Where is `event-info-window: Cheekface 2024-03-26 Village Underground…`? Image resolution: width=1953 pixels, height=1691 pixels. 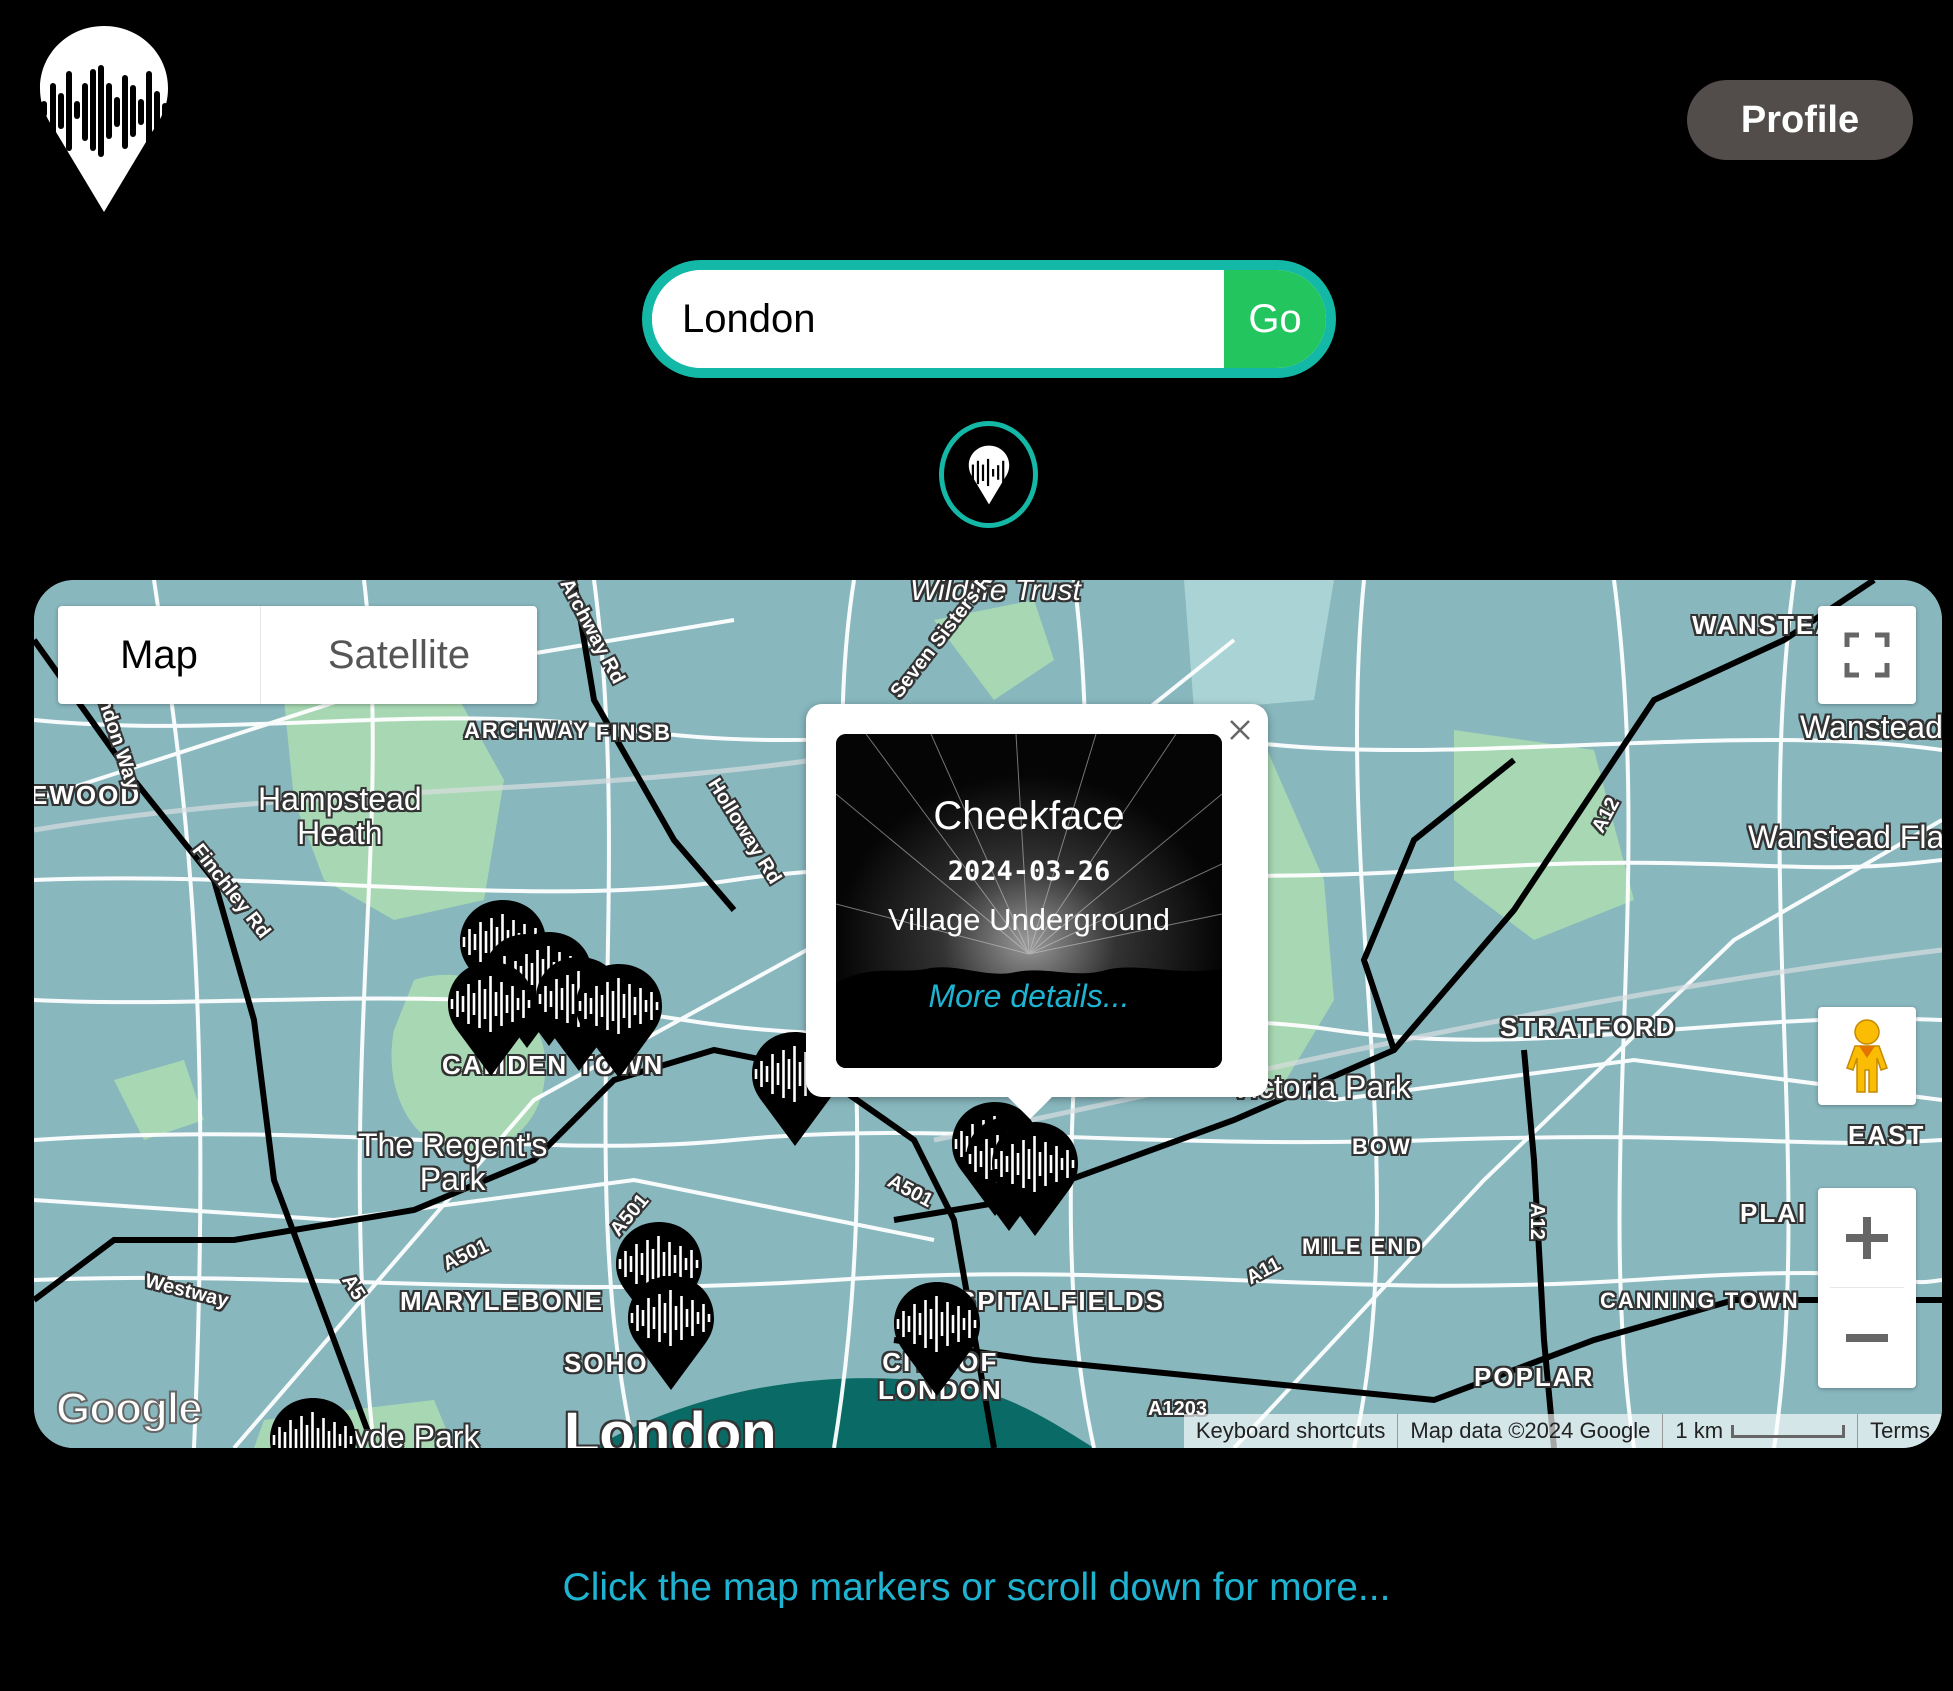
event-info-window: Cheekface 2024-03-26 Village Underground… is located at coordinates (1037, 911).